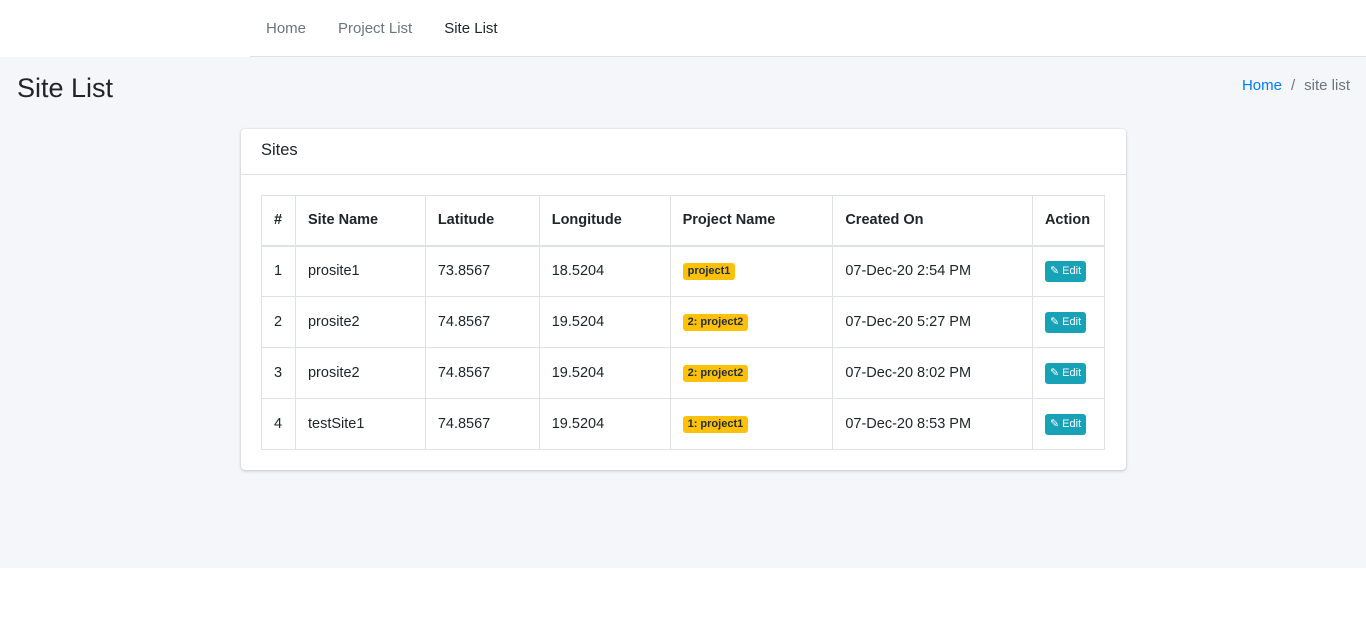 The height and width of the screenshot is (625, 1366). I want to click on column-header-number: #, so click(278, 221).